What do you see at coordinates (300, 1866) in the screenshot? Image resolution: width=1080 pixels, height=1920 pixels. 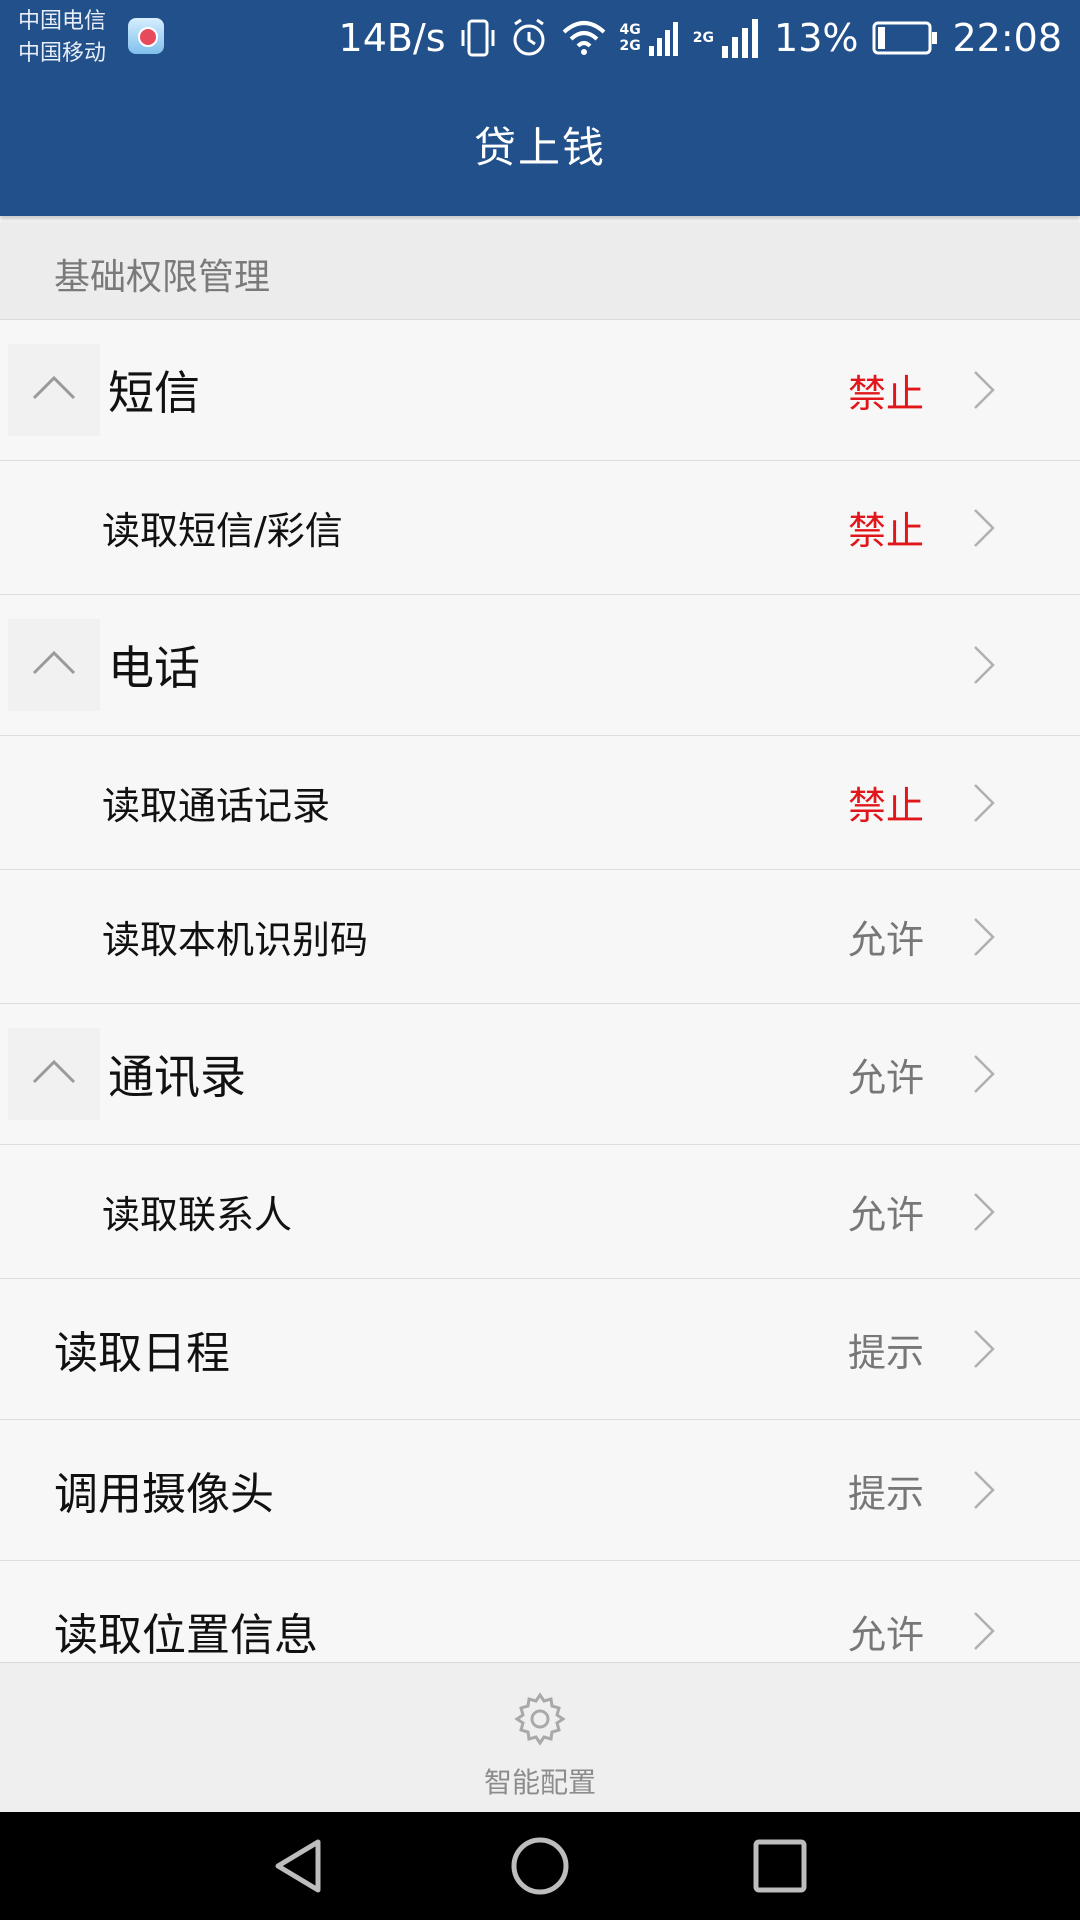 I see `back-icon` at bounding box center [300, 1866].